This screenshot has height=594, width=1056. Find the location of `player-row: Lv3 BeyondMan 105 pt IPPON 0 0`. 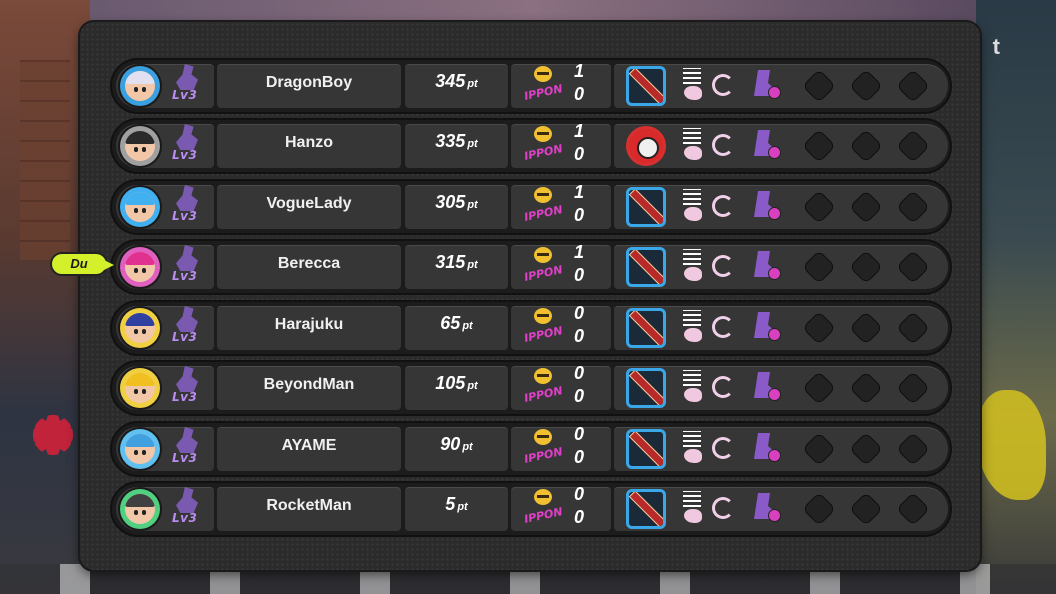

player-row: Lv3 BeyondMan 105 pt IPPON 0 0 is located at coordinates (531, 388).